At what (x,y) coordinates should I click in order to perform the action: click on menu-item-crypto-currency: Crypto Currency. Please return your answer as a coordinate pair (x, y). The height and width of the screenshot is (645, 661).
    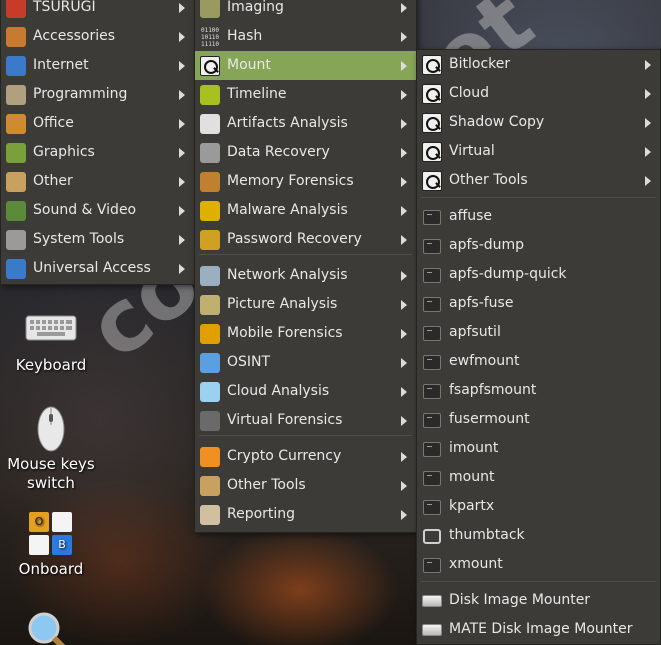
    Looking at the image, I should click on (305, 456).